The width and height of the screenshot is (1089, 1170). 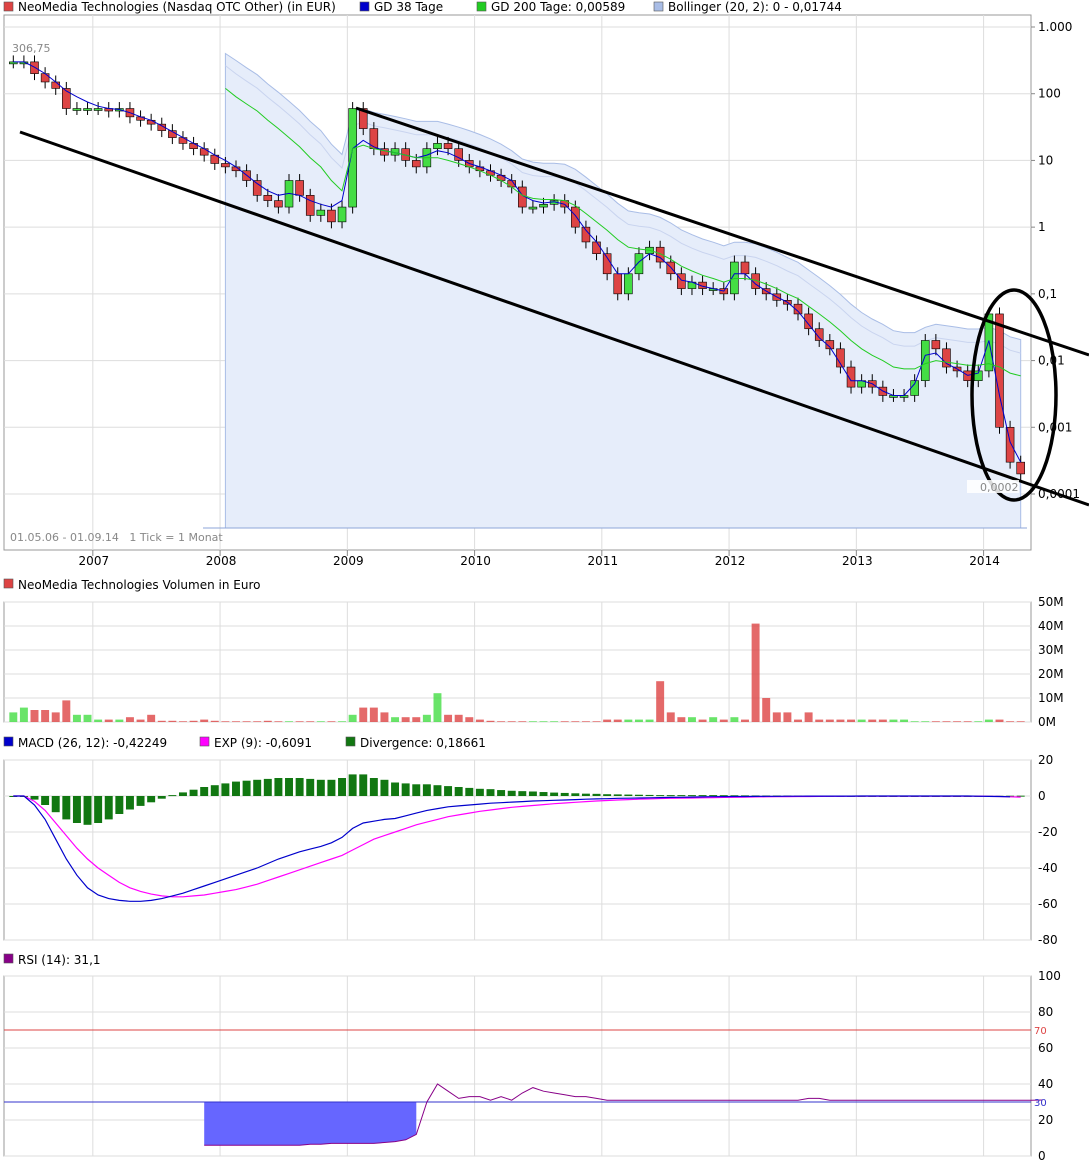 What do you see at coordinates (92, 743) in the screenshot?
I see `legend-label-macd: MACD (26, 12): -0,42249` at bounding box center [92, 743].